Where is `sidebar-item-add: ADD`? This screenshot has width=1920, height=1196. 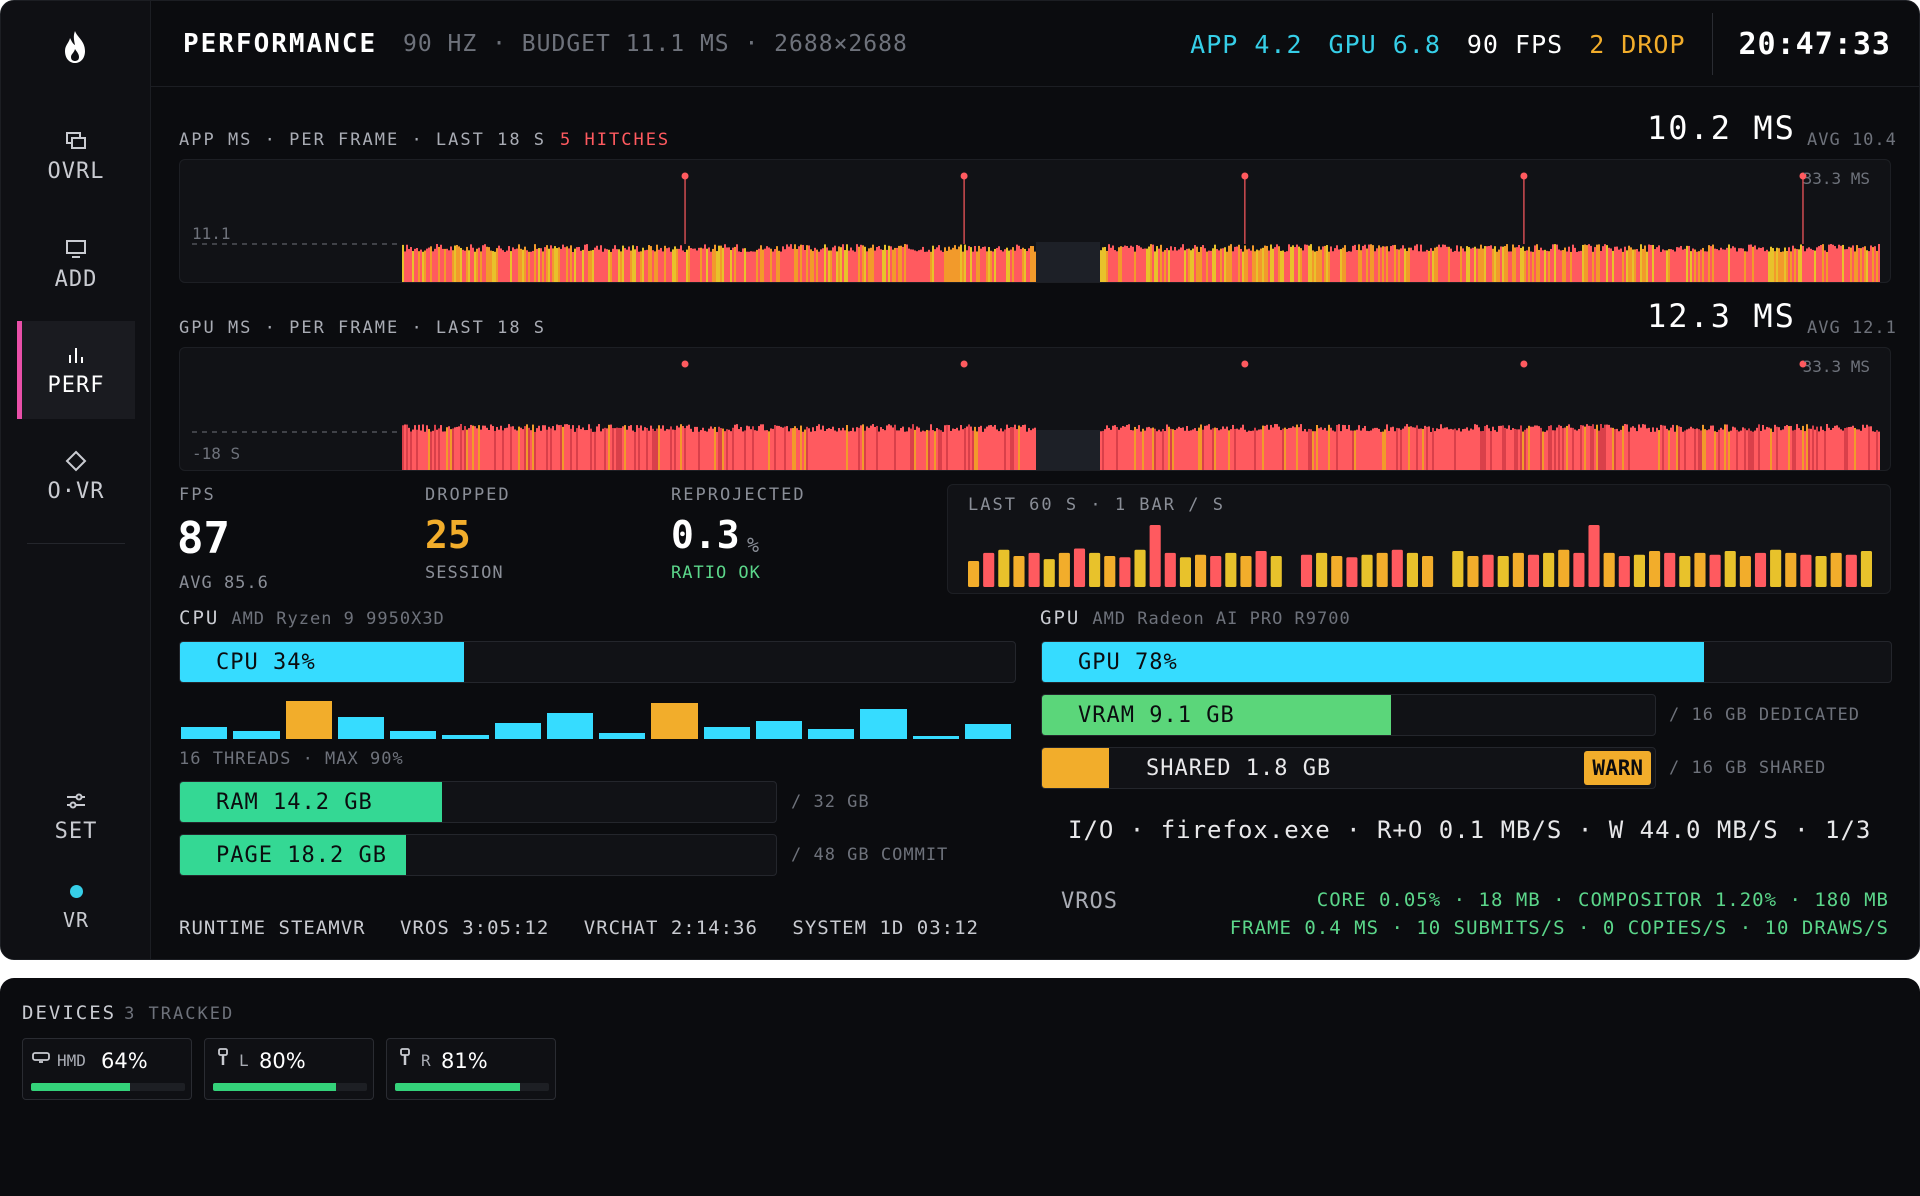
sidebar-item-add: ADD is located at coordinates (76, 264).